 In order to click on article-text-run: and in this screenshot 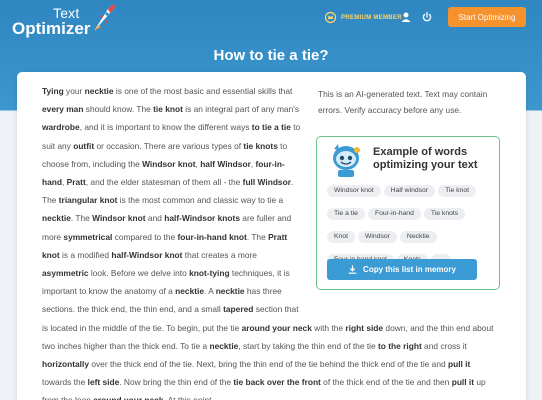, I will do `click(155, 218)`.